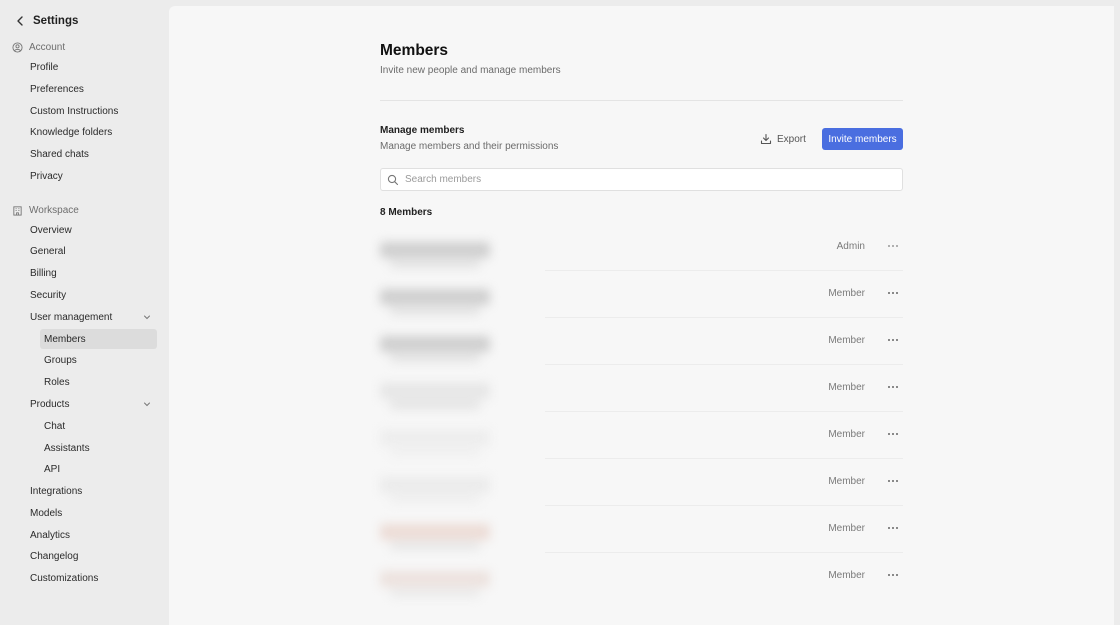 The height and width of the screenshot is (625, 1120). I want to click on sidebar-item-label: Analytics, so click(50, 535).